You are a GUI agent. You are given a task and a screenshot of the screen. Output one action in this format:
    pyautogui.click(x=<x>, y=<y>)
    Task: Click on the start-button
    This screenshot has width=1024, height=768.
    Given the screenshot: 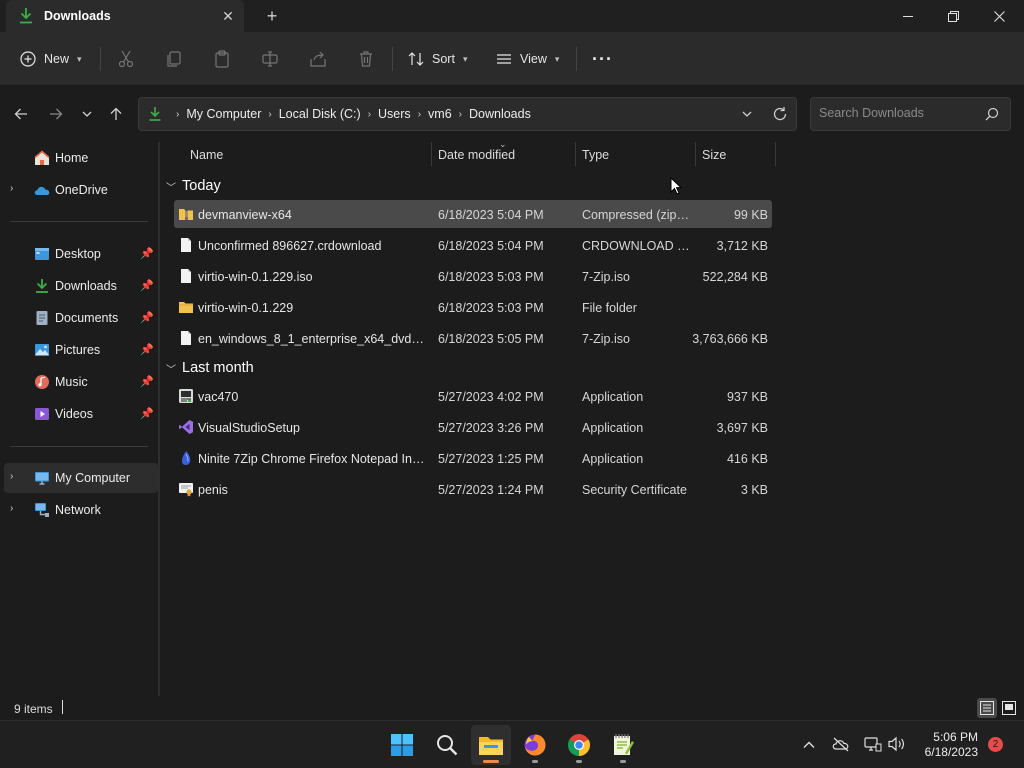 What is the action you would take?
    pyautogui.click(x=402, y=745)
    